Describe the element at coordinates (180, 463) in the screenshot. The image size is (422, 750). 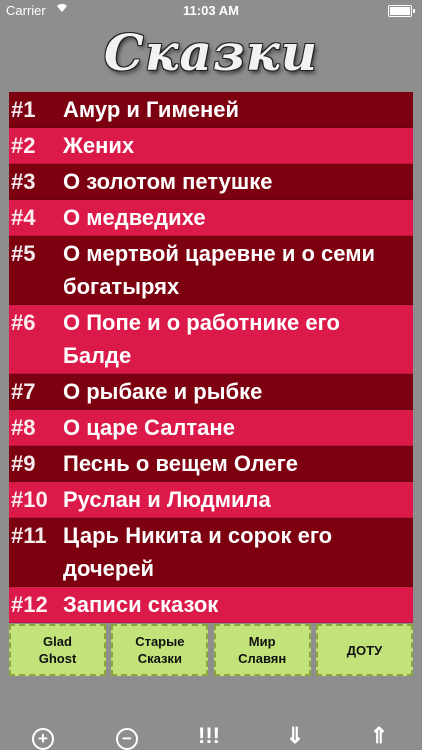
I see `tale-title: Песнь о вещем Олеге` at that location.